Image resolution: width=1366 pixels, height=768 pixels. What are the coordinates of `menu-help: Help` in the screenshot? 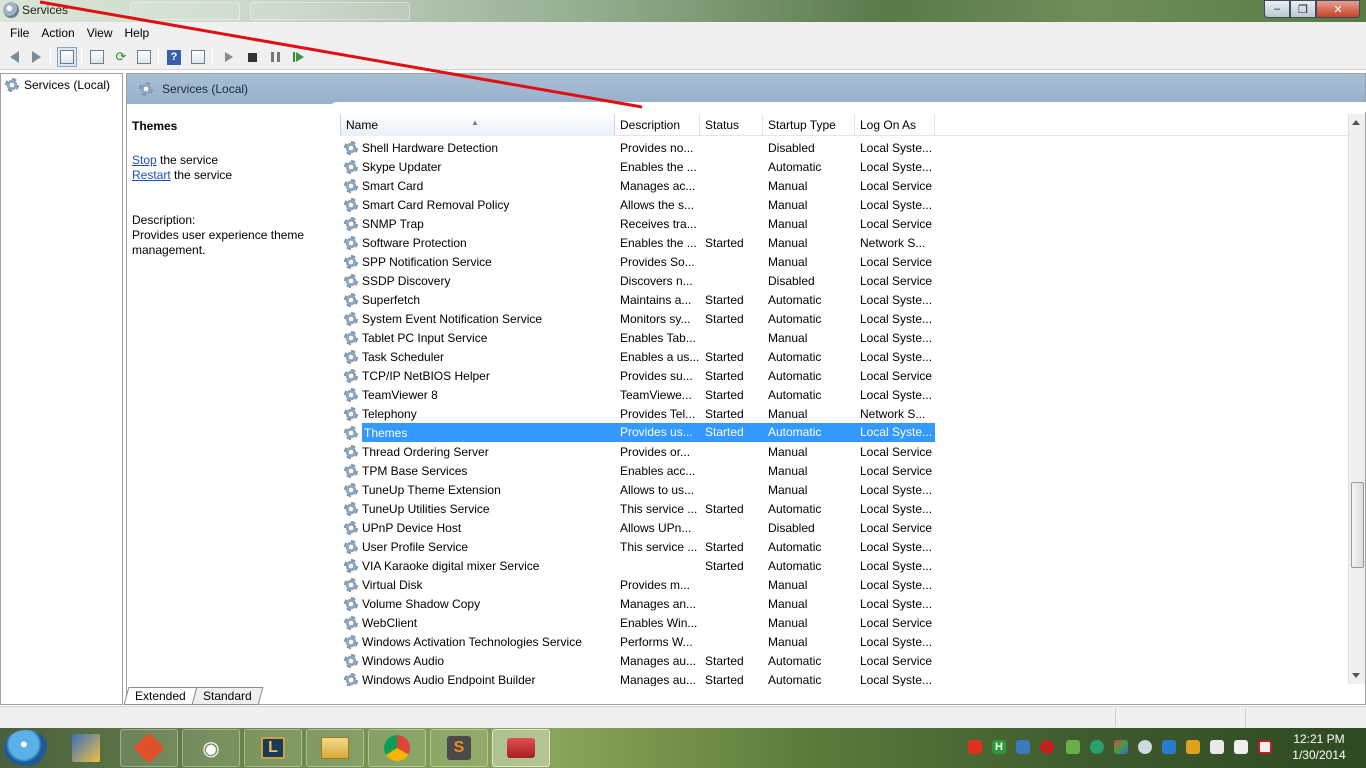 It's located at (137, 33).